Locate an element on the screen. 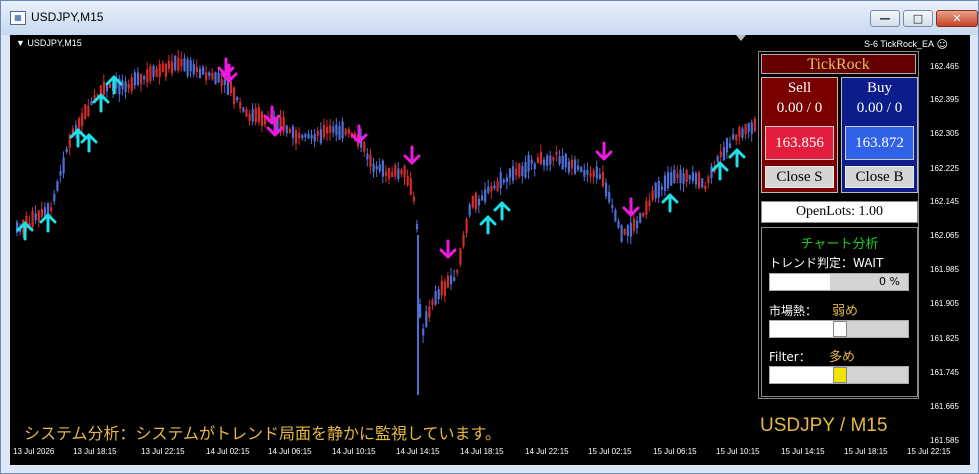 The height and width of the screenshot is (474, 979). close-sell-button: Close S is located at coordinates (799, 177).